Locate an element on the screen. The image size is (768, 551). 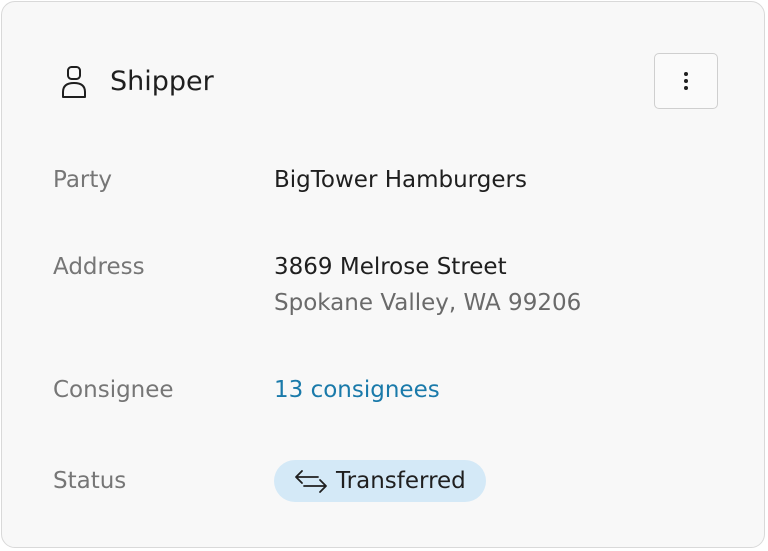
transfer-arrows-icon is located at coordinates (311, 481).